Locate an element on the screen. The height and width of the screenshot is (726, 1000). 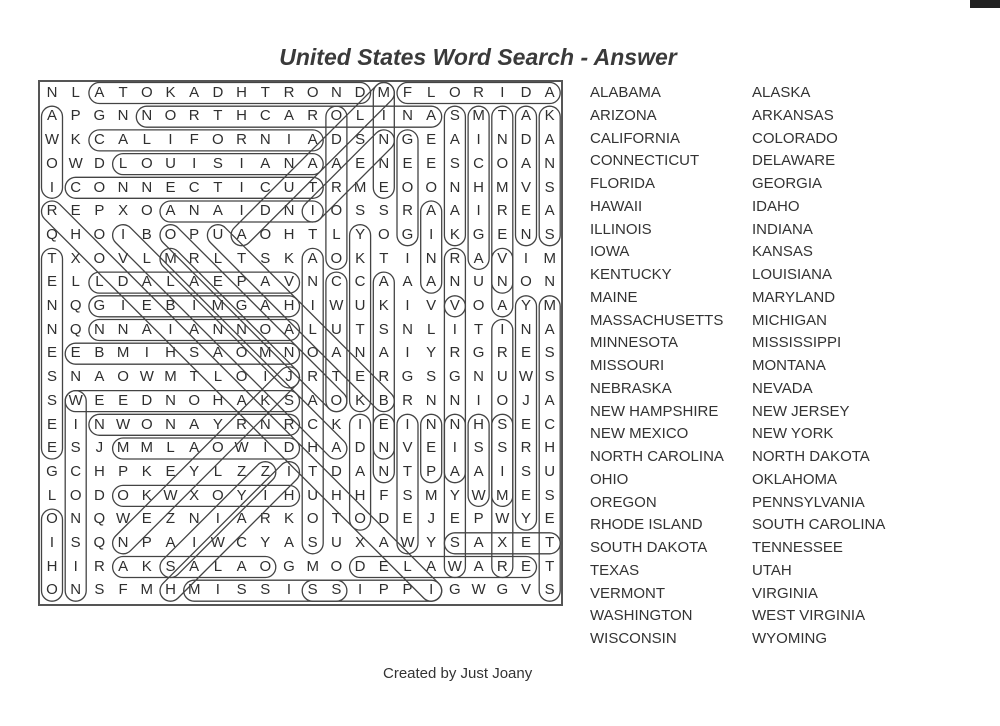
grid-cell: B is located at coordinates (147, 235).